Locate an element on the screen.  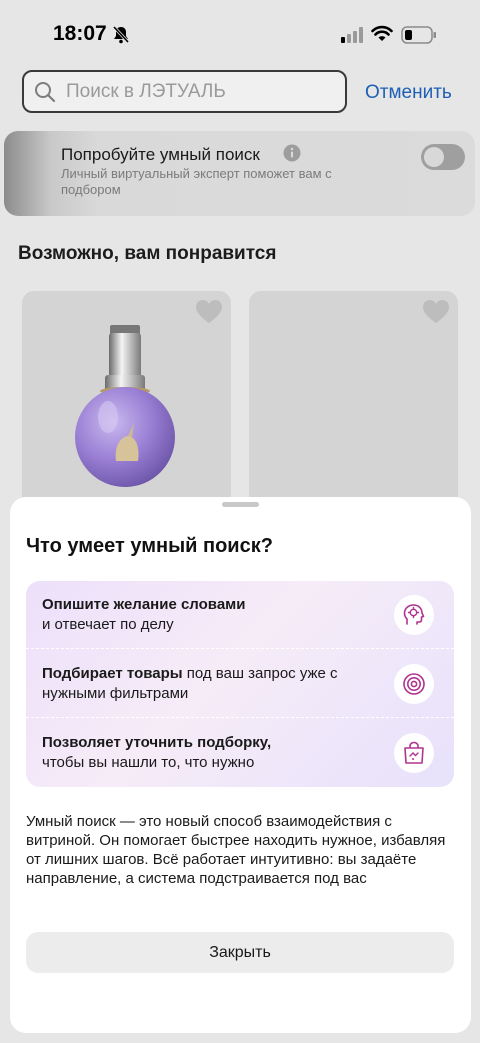
toggle-knob is located at coordinates (434, 157).